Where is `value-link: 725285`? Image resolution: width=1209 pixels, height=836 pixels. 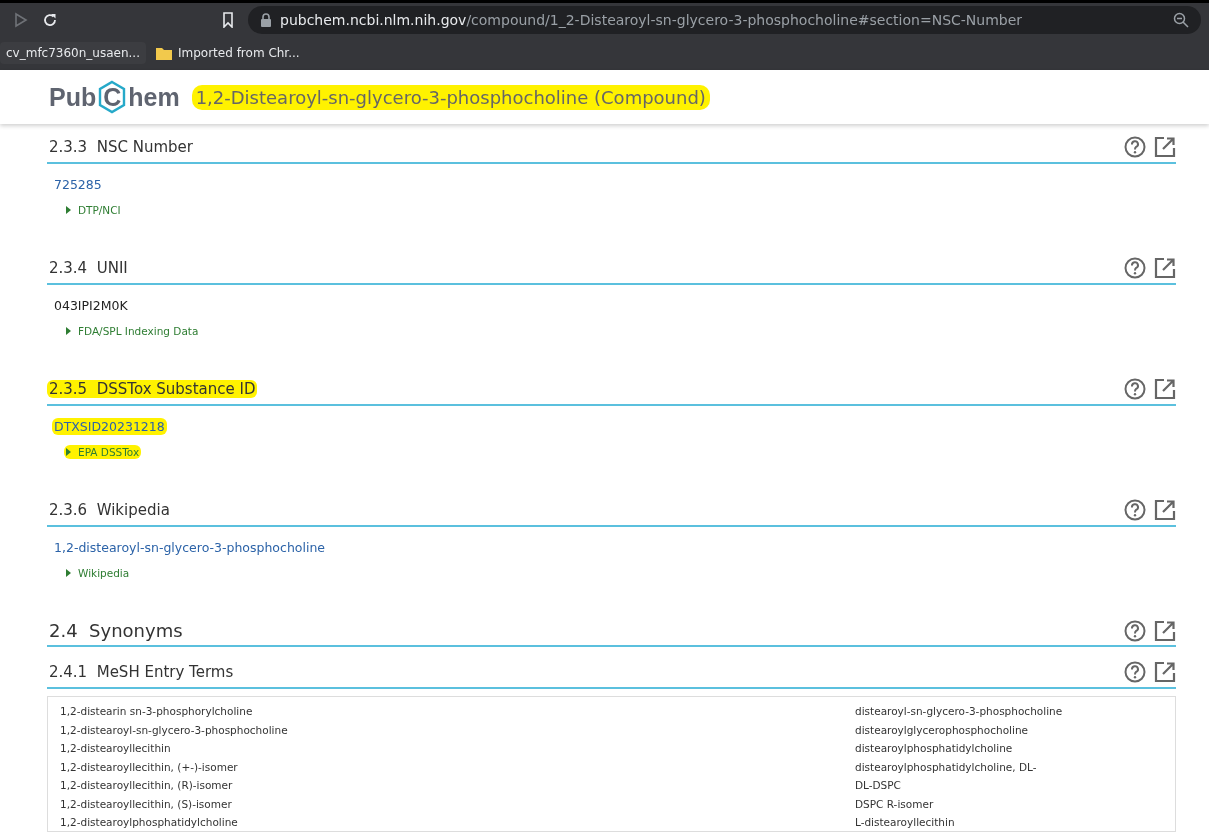
value-link: 725285 is located at coordinates (78, 184).